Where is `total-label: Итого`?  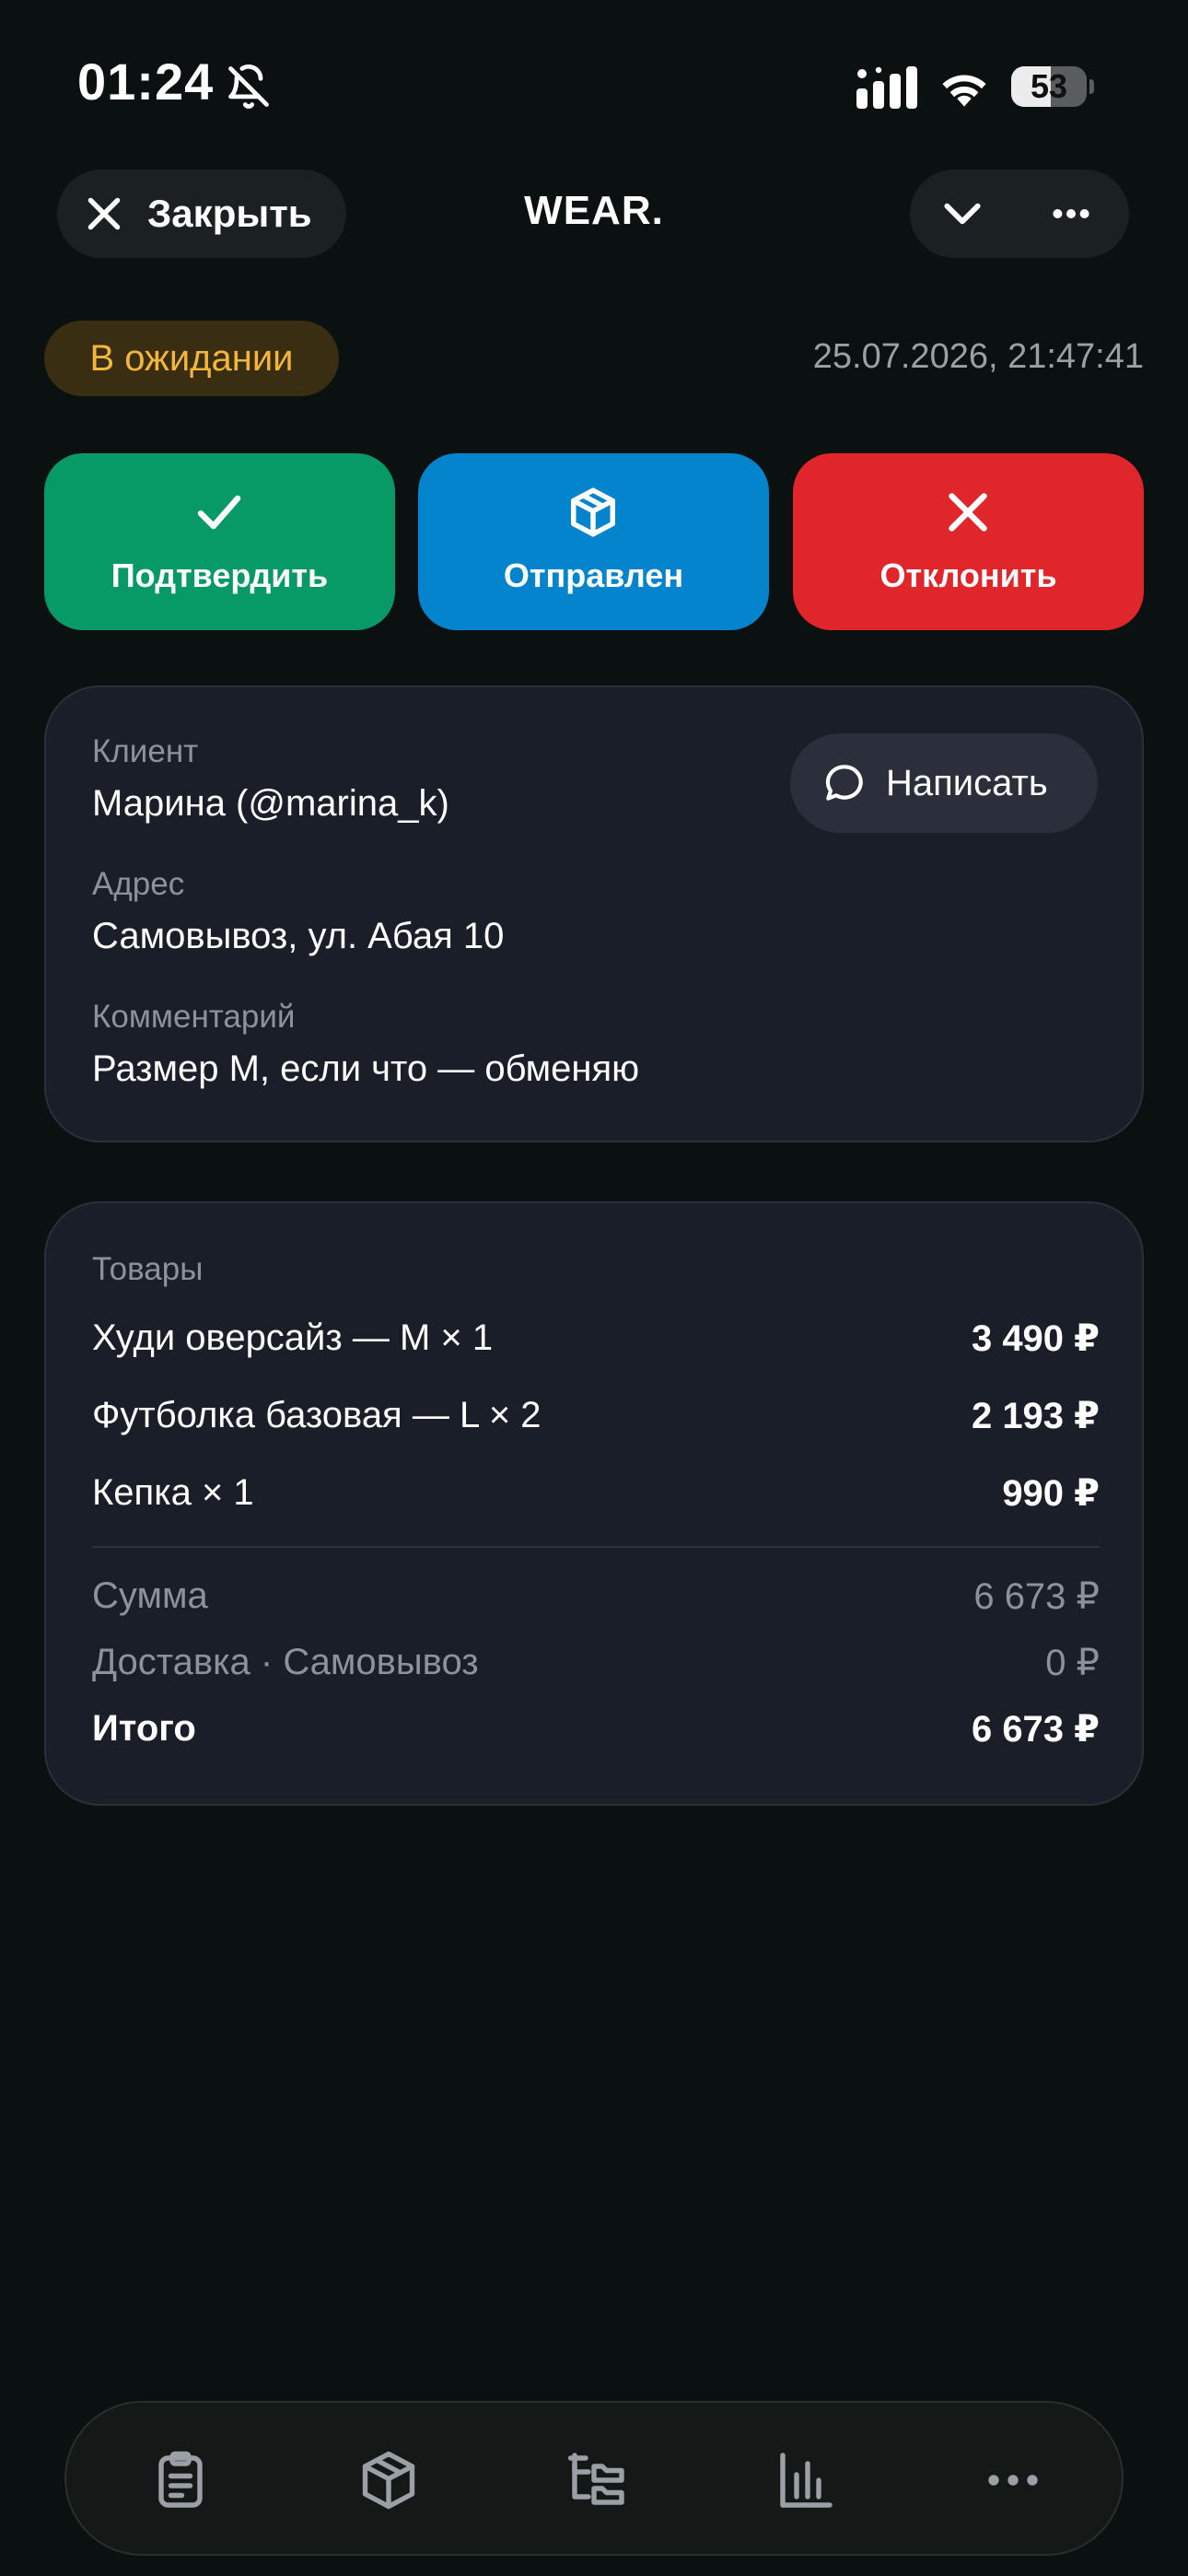 total-label: Итого is located at coordinates (144, 1728).